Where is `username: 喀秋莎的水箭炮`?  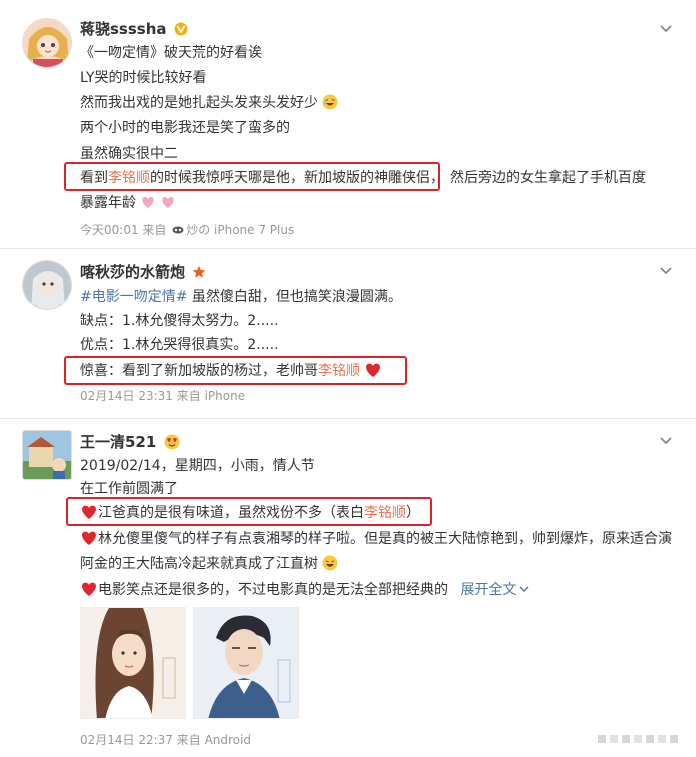 username: 喀秋莎的水箭炮 is located at coordinates (143, 271).